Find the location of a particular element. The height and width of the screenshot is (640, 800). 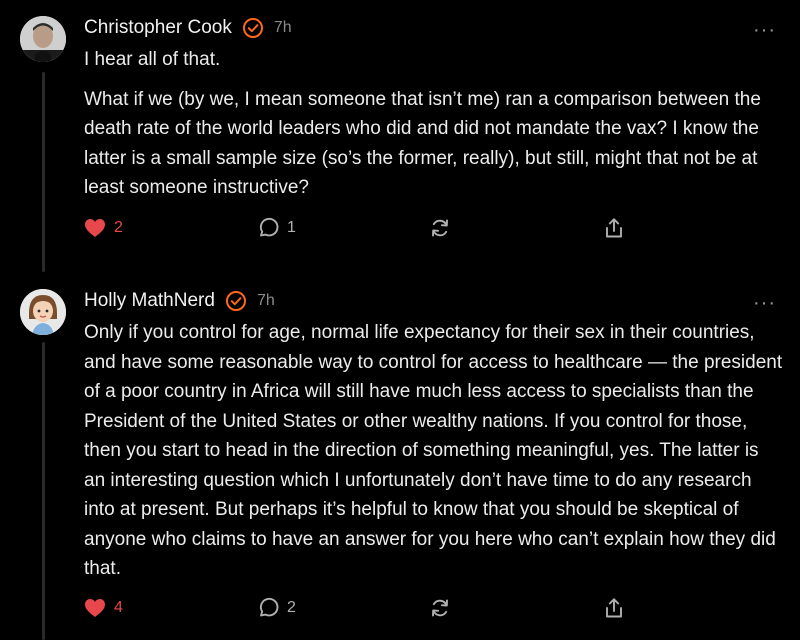

comment-actions: 2 1 is located at coordinates (364, 228).